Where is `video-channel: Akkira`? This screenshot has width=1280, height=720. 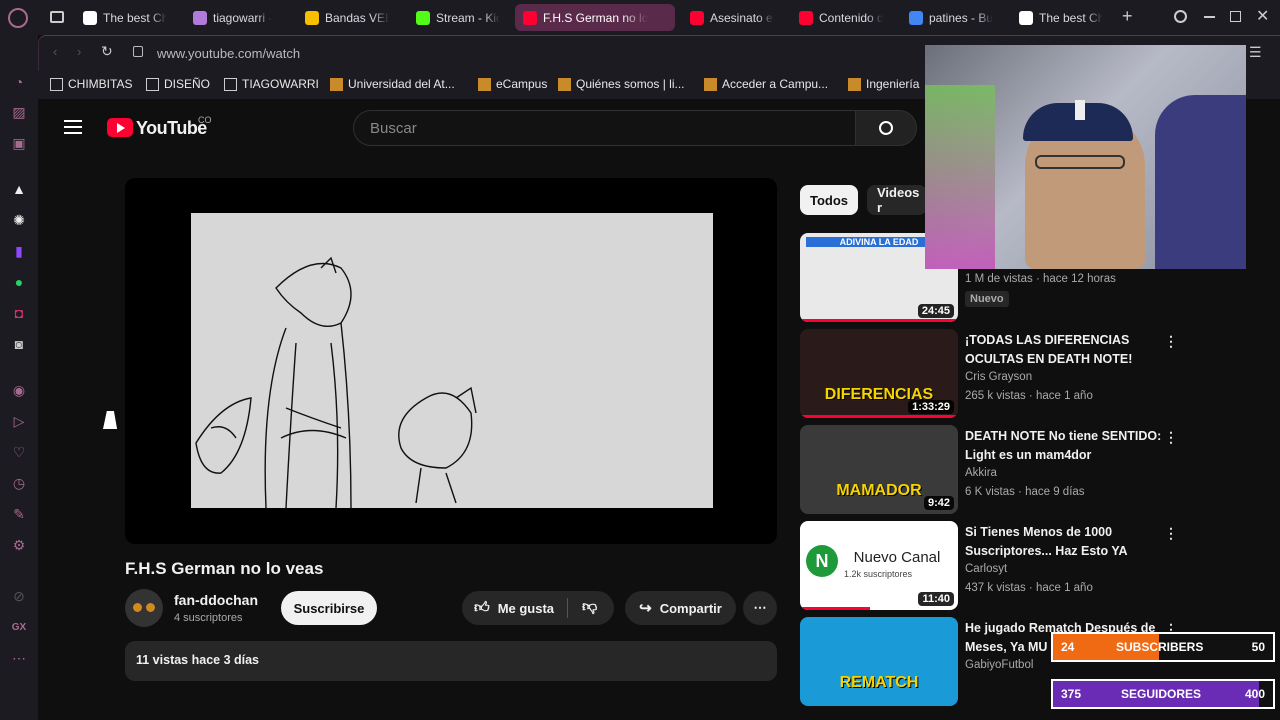
video-channel: Akkira is located at coordinates (981, 473).